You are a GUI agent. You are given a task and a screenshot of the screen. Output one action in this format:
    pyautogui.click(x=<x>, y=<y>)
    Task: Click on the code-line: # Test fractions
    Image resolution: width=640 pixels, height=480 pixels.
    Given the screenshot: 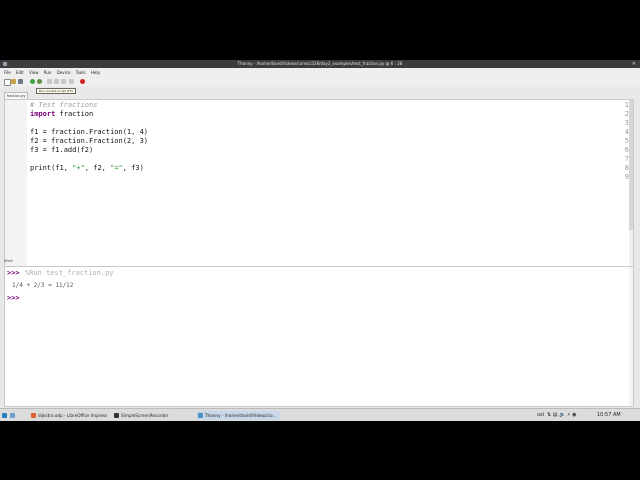 What is the action you would take?
    pyautogui.click(x=64, y=105)
    